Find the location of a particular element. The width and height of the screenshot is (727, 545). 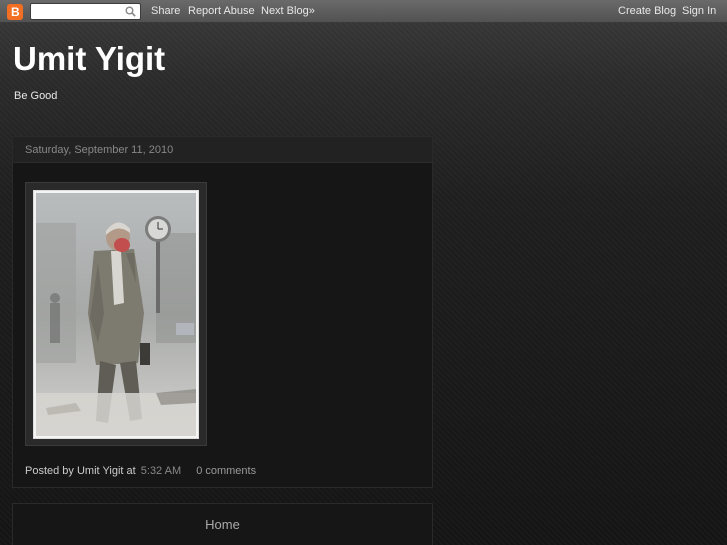

blogger-logo-icon: B is located at coordinates (15, 12).